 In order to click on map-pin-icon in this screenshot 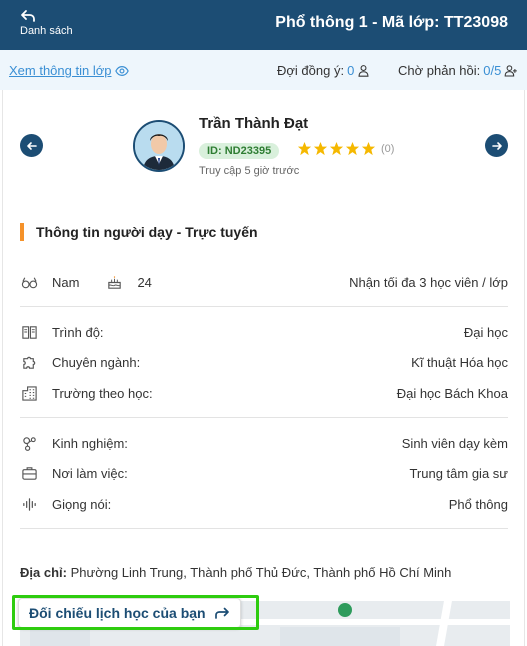, I will do `click(345, 610)`.